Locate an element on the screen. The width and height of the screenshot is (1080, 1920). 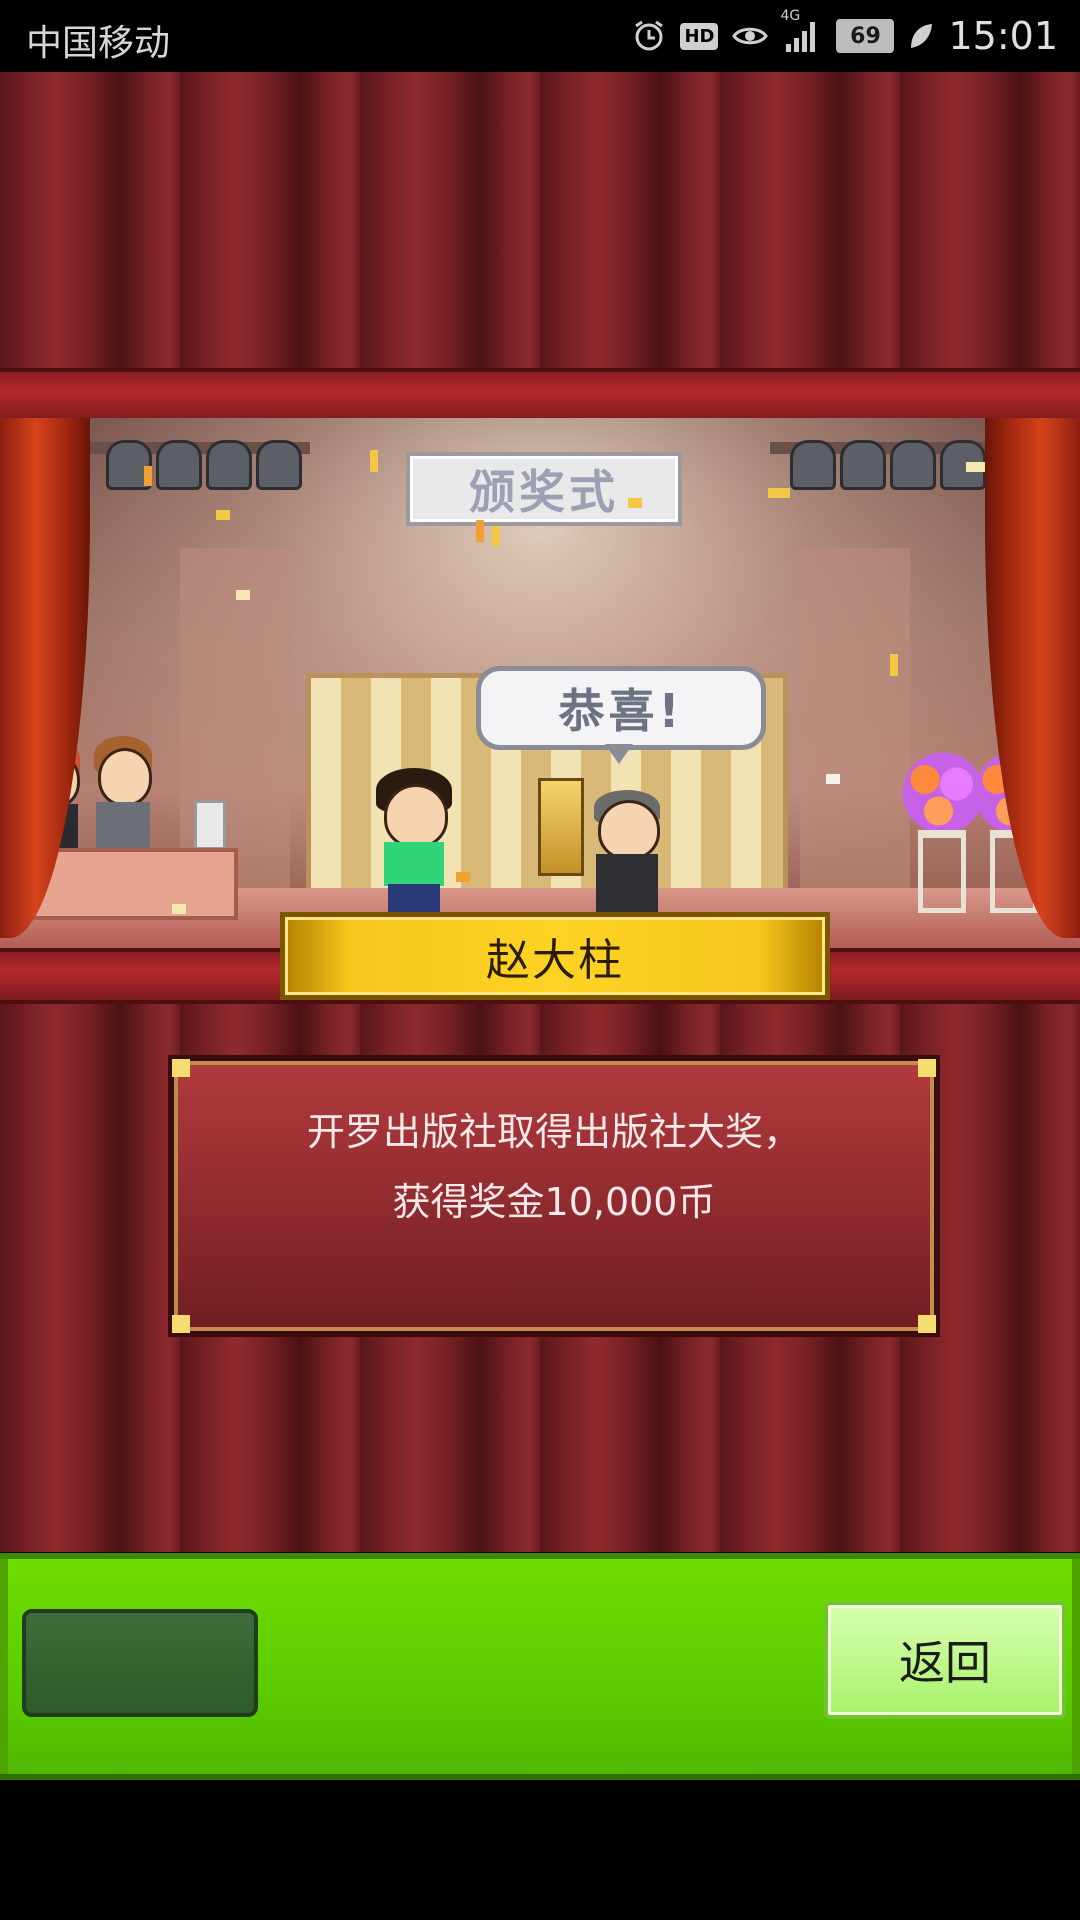
clock: 15:01 is located at coordinates (1003, 36).